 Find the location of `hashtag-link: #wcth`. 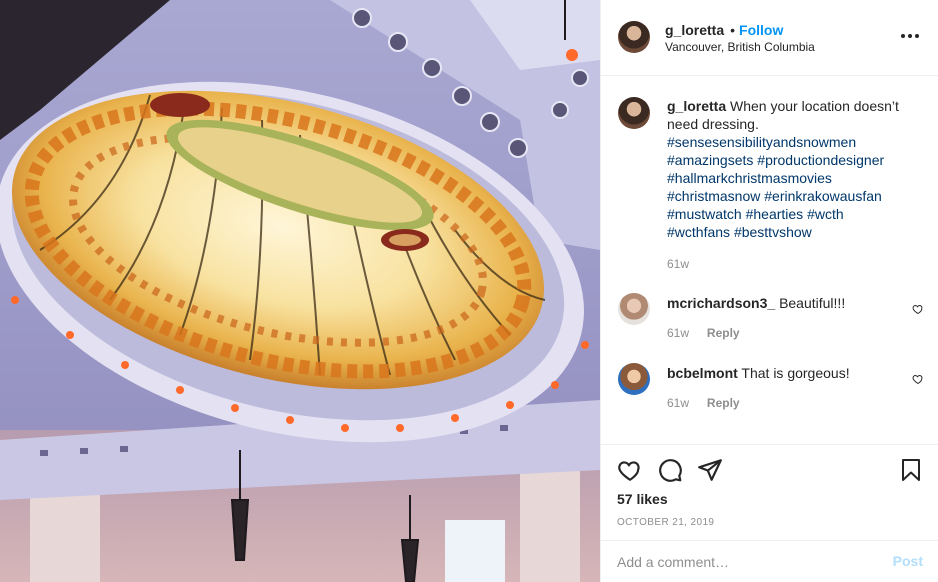

hashtag-link: #wcth is located at coordinates (825, 214).